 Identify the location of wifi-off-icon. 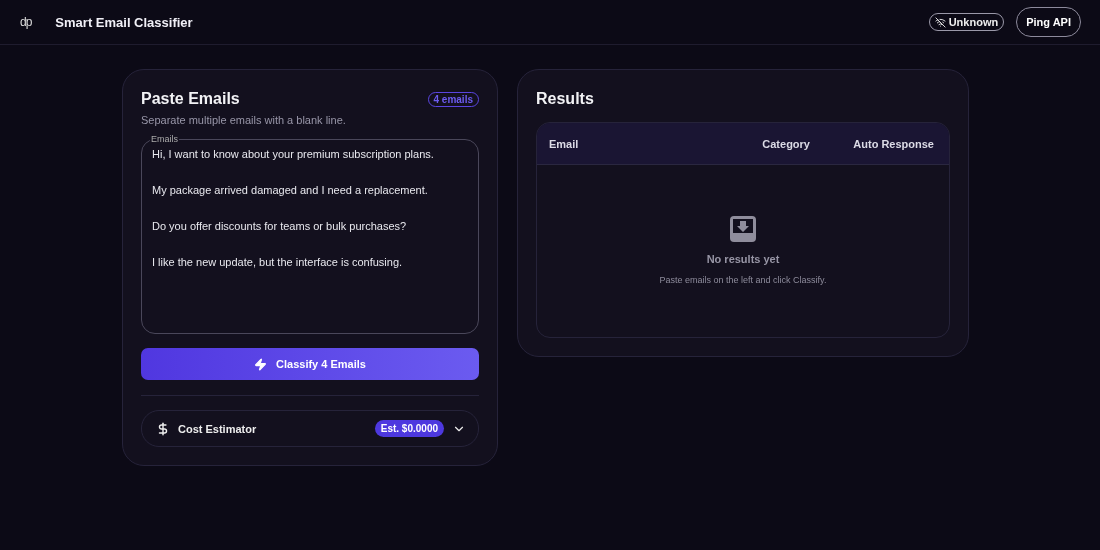
(940, 22).